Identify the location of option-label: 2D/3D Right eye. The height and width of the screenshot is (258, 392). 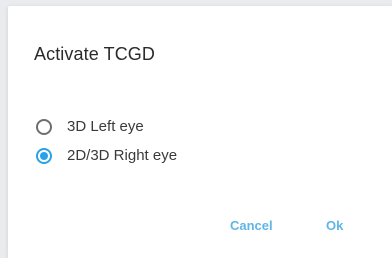
(122, 155).